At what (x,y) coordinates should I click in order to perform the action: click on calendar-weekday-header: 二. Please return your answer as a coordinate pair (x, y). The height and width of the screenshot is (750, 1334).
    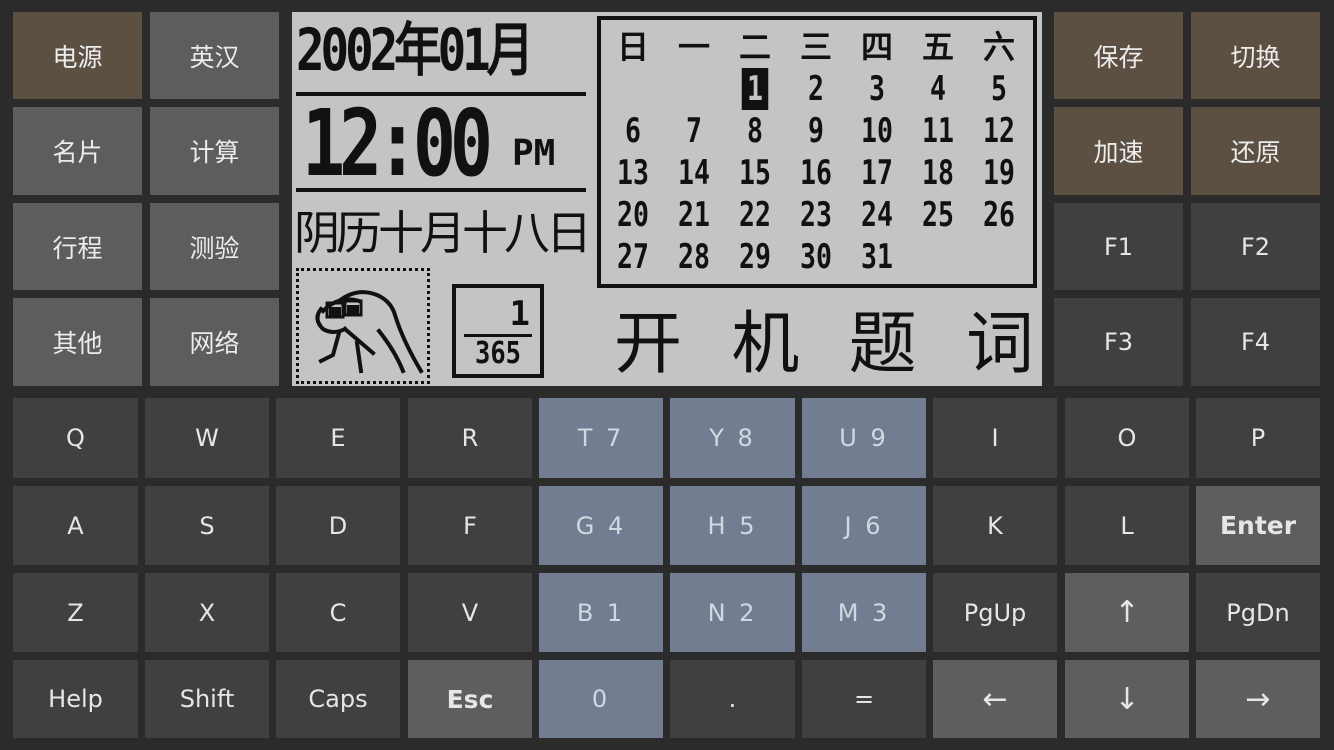
    Looking at the image, I should click on (754, 47).